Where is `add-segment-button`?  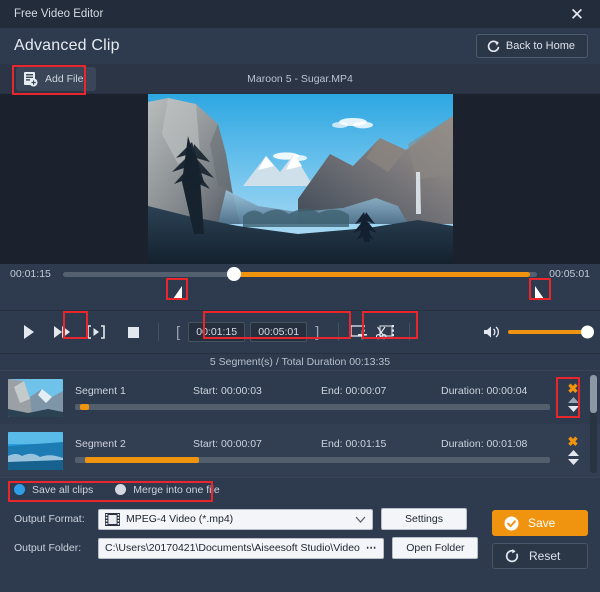 add-segment-button is located at coordinates (358, 332).